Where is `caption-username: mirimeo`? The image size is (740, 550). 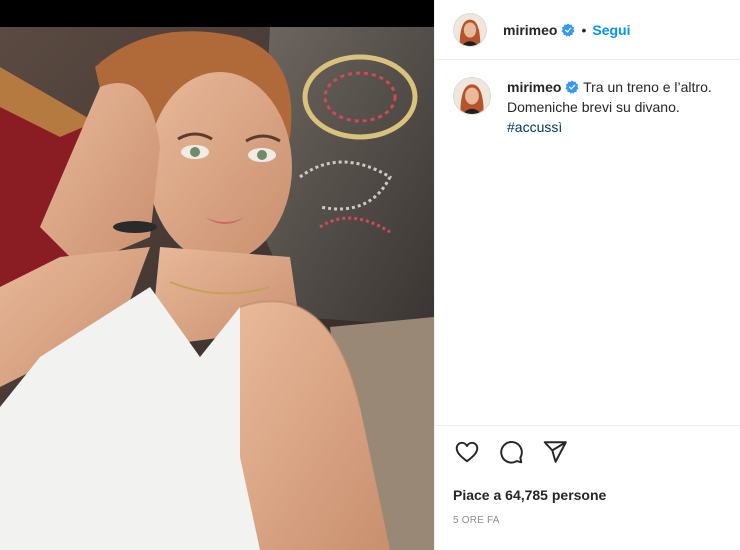
caption-username: mirimeo is located at coordinates (534, 87).